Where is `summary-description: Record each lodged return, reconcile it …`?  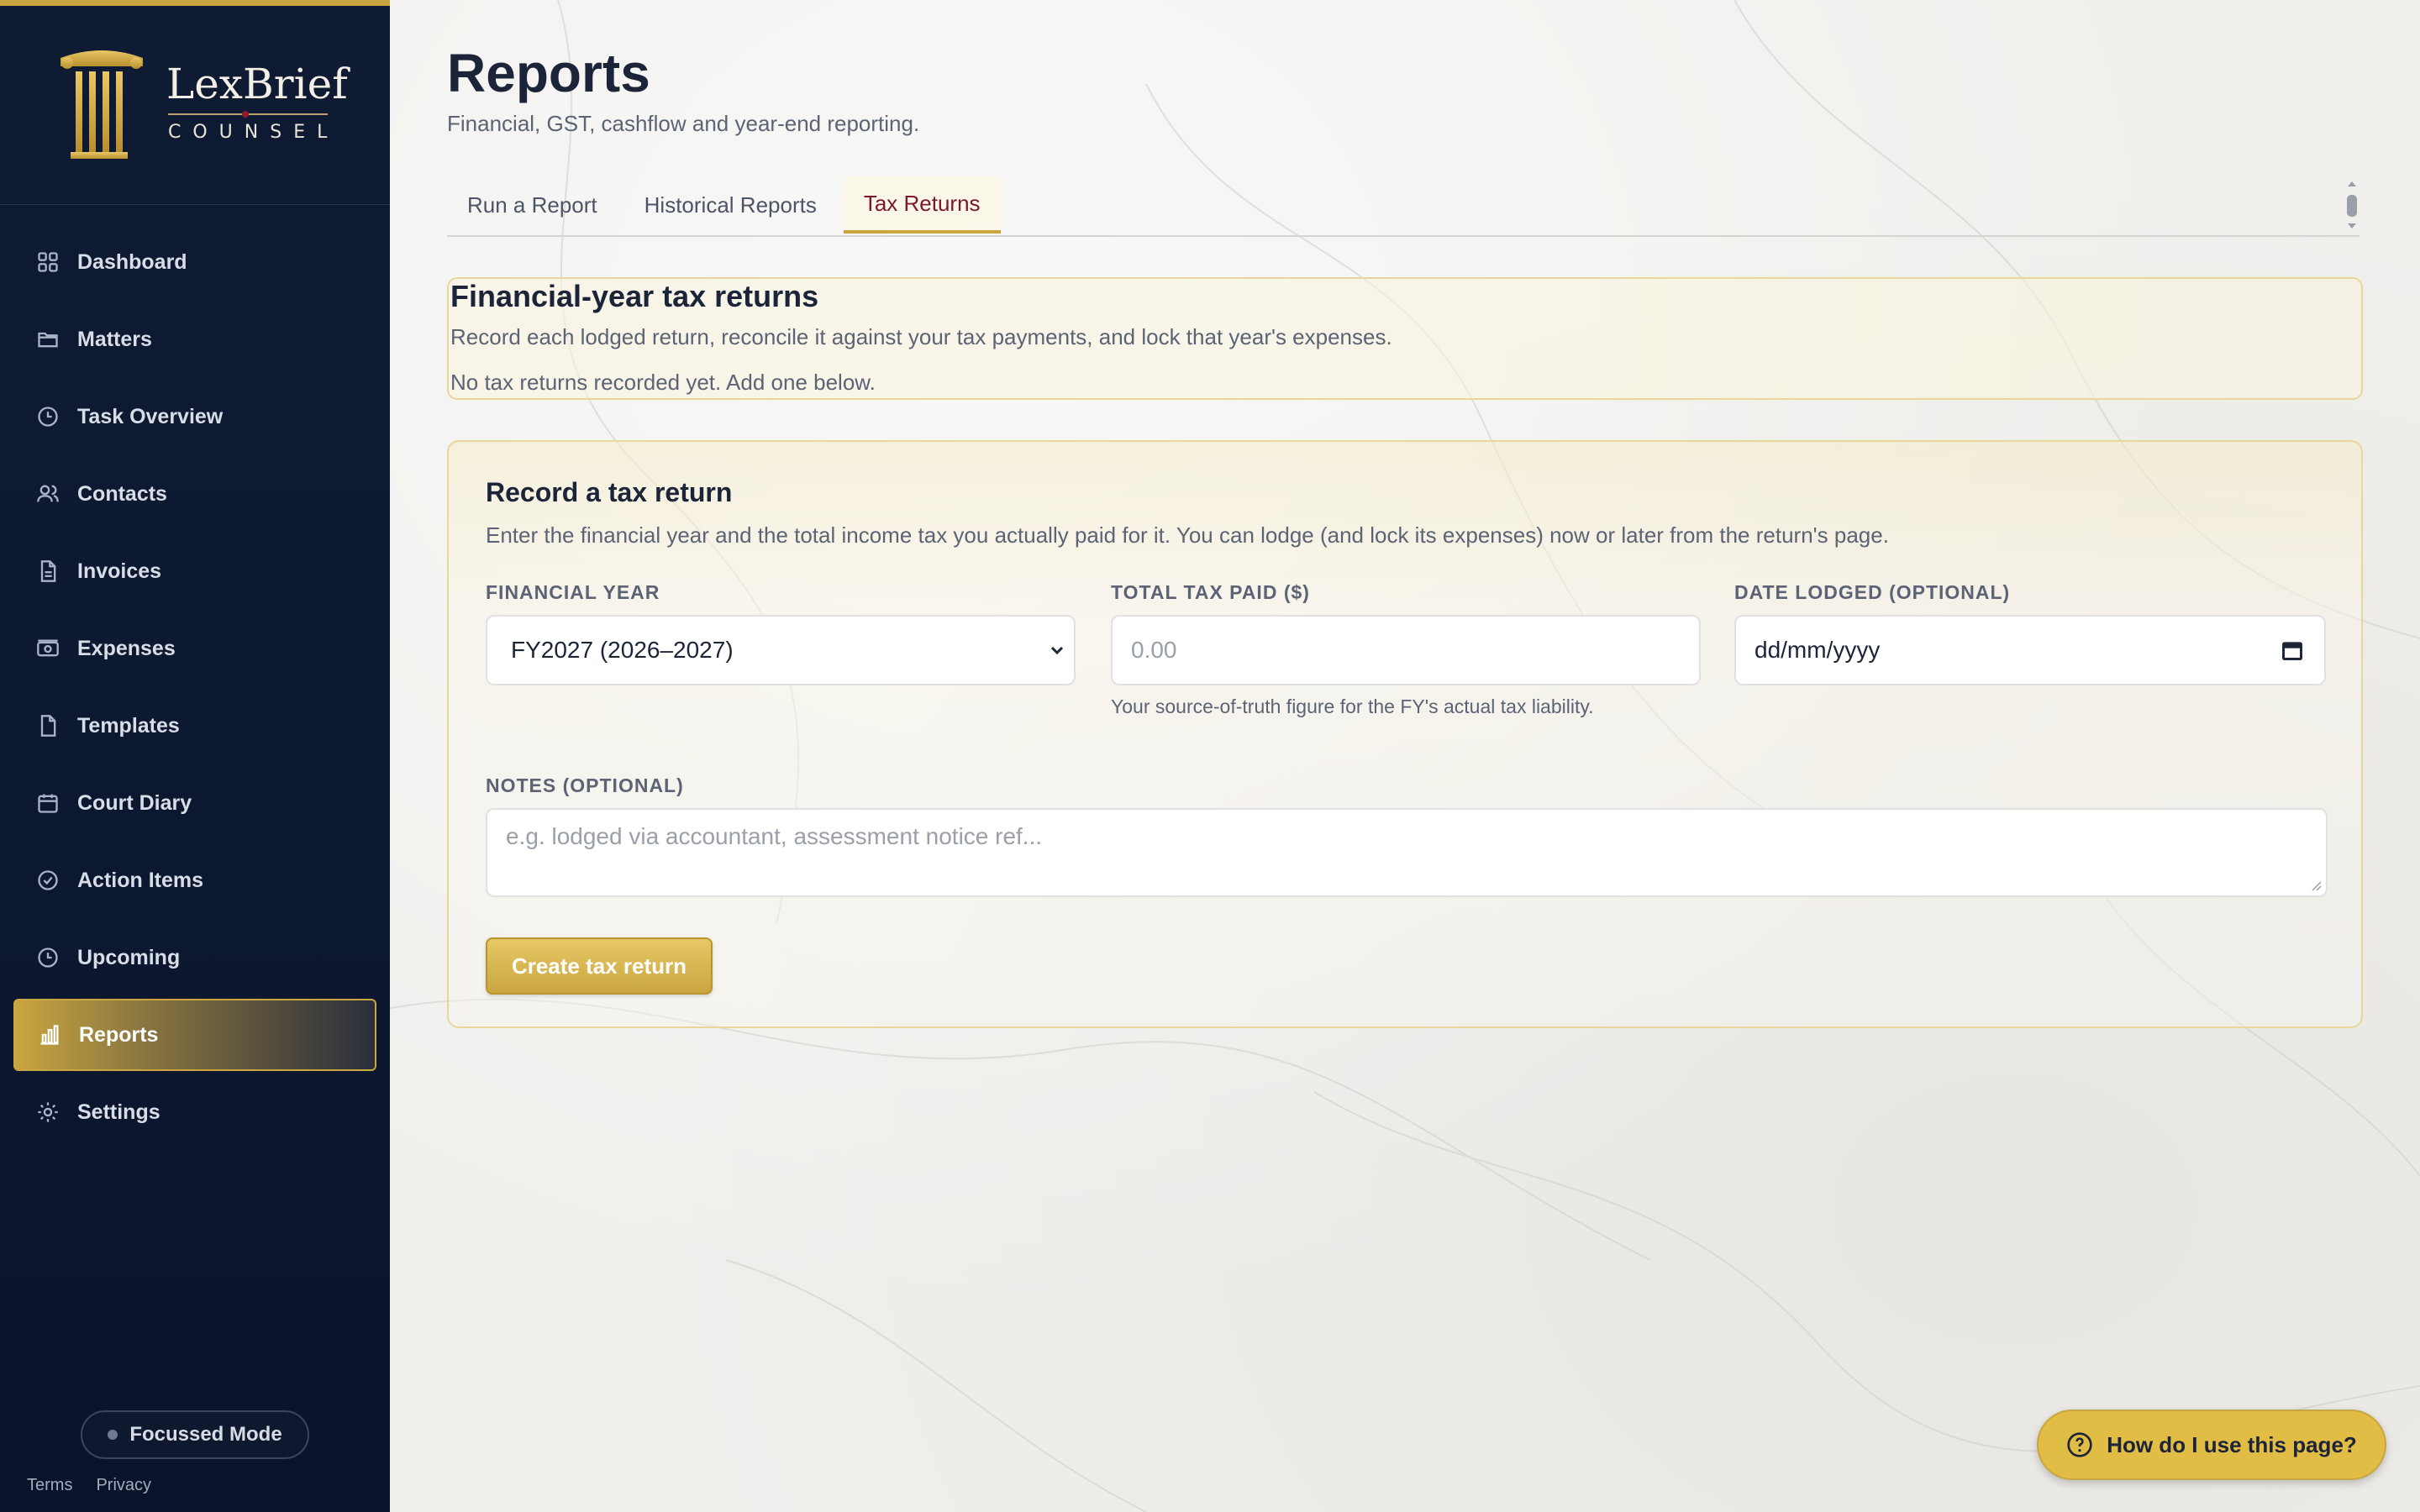 summary-description: Record each lodged return, reconcile it … is located at coordinates (921, 336).